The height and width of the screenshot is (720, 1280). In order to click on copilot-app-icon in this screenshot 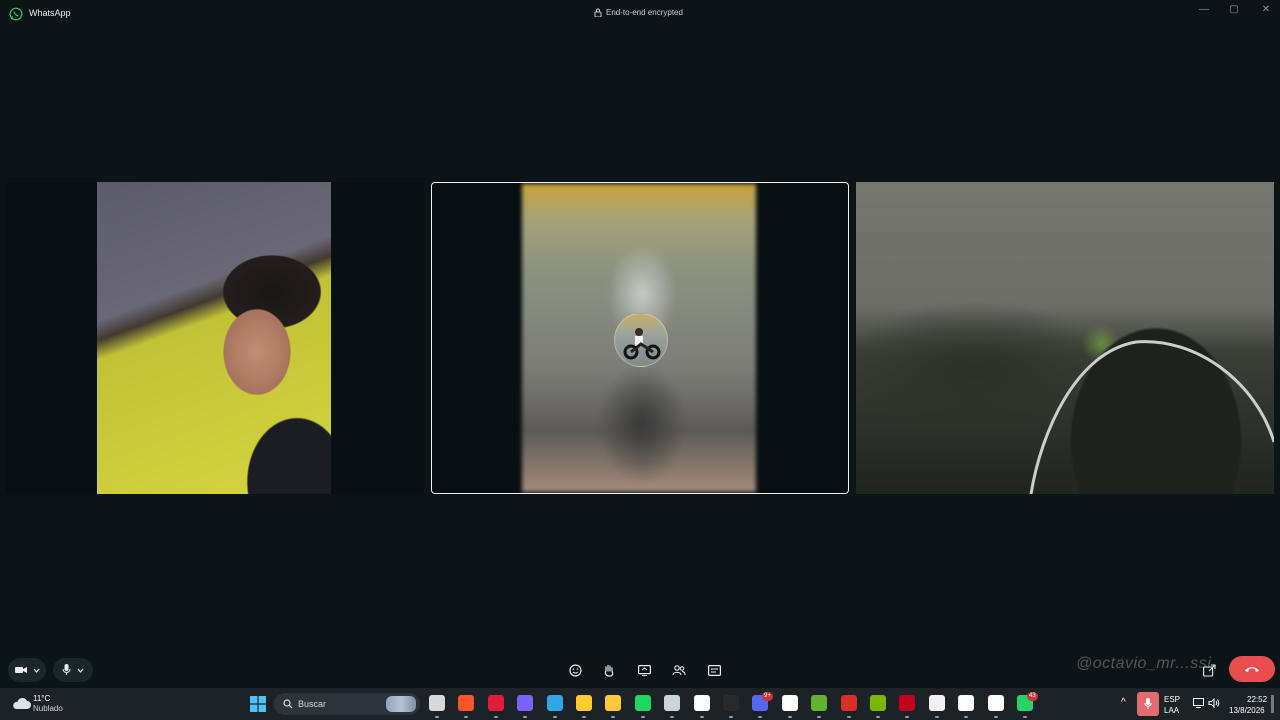, I will do `click(525, 703)`.